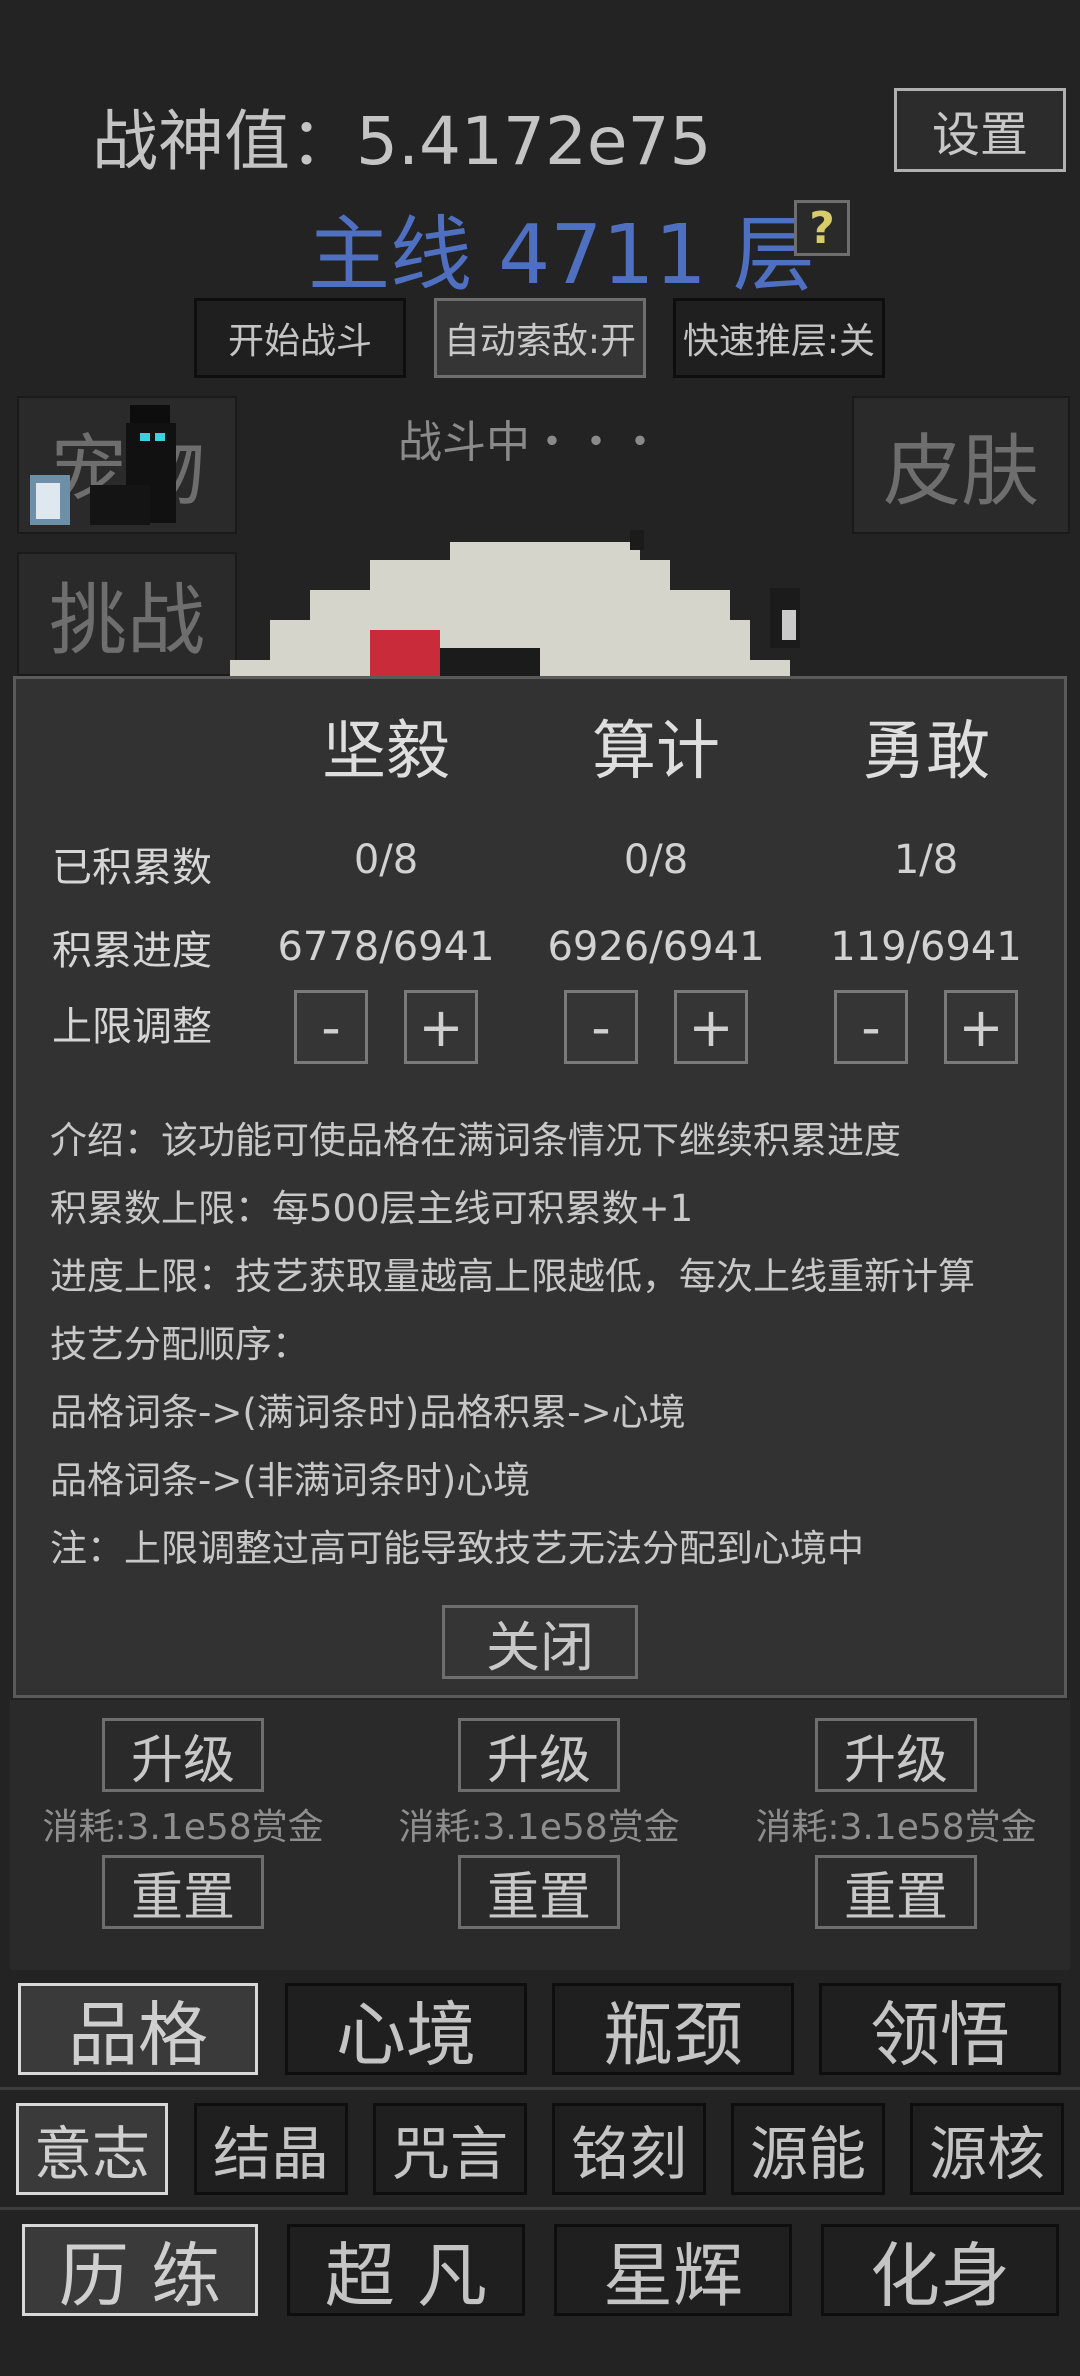 This screenshot has height=2376, width=1080. Describe the element at coordinates (92, 2149) in the screenshot. I see `tab-will: 意志` at that location.